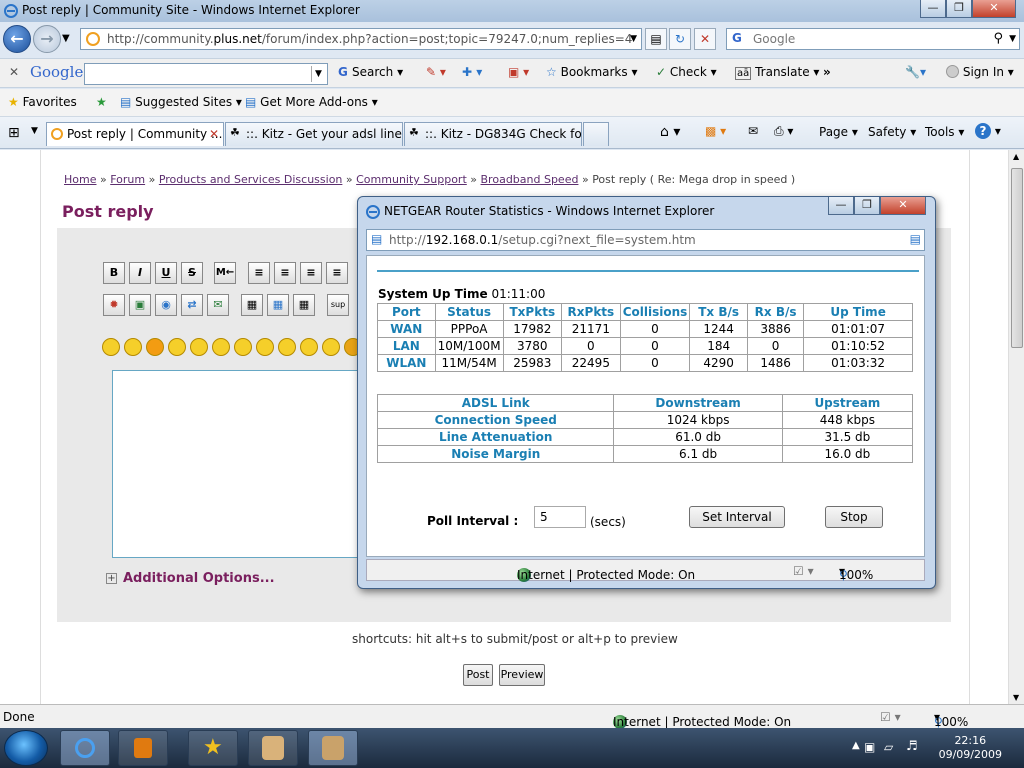 The height and width of the screenshot is (768, 1024). I want to click on minimize-button: —, so click(933, 9).